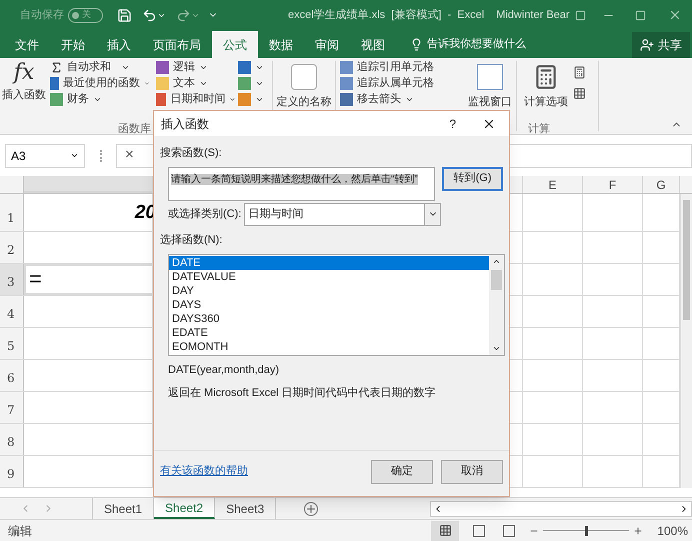  I want to click on search-label: 搜索函数(S):, so click(191, 153).